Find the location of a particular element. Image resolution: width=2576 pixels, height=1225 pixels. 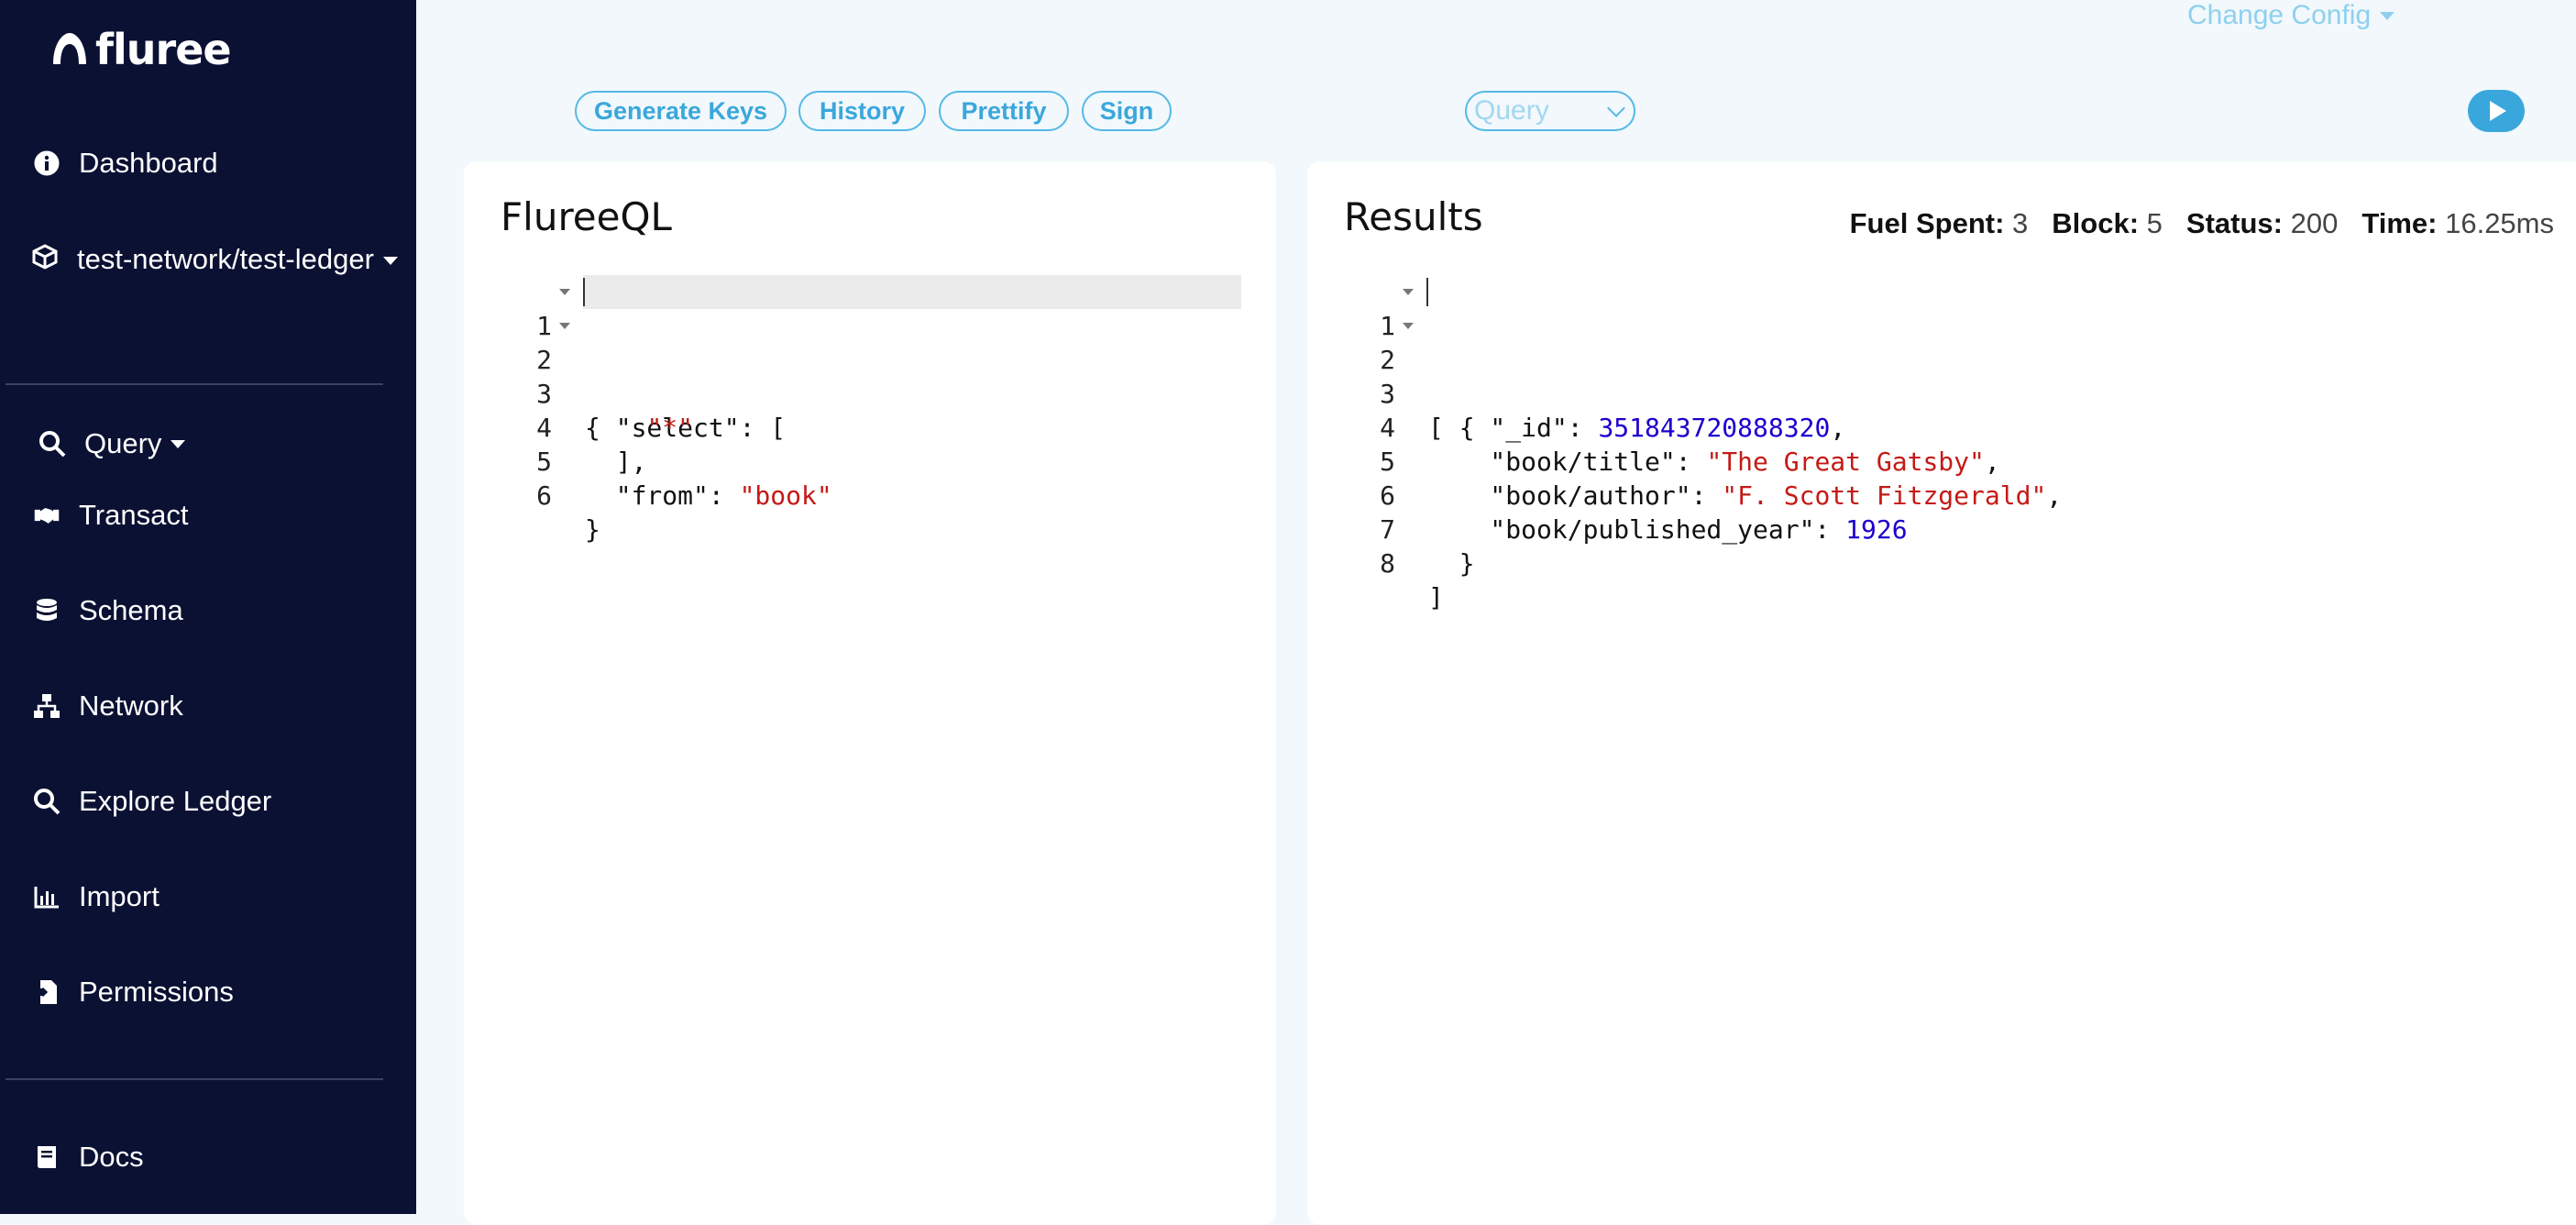

code-line: 8 ] is located at coordinates (1941, 562).